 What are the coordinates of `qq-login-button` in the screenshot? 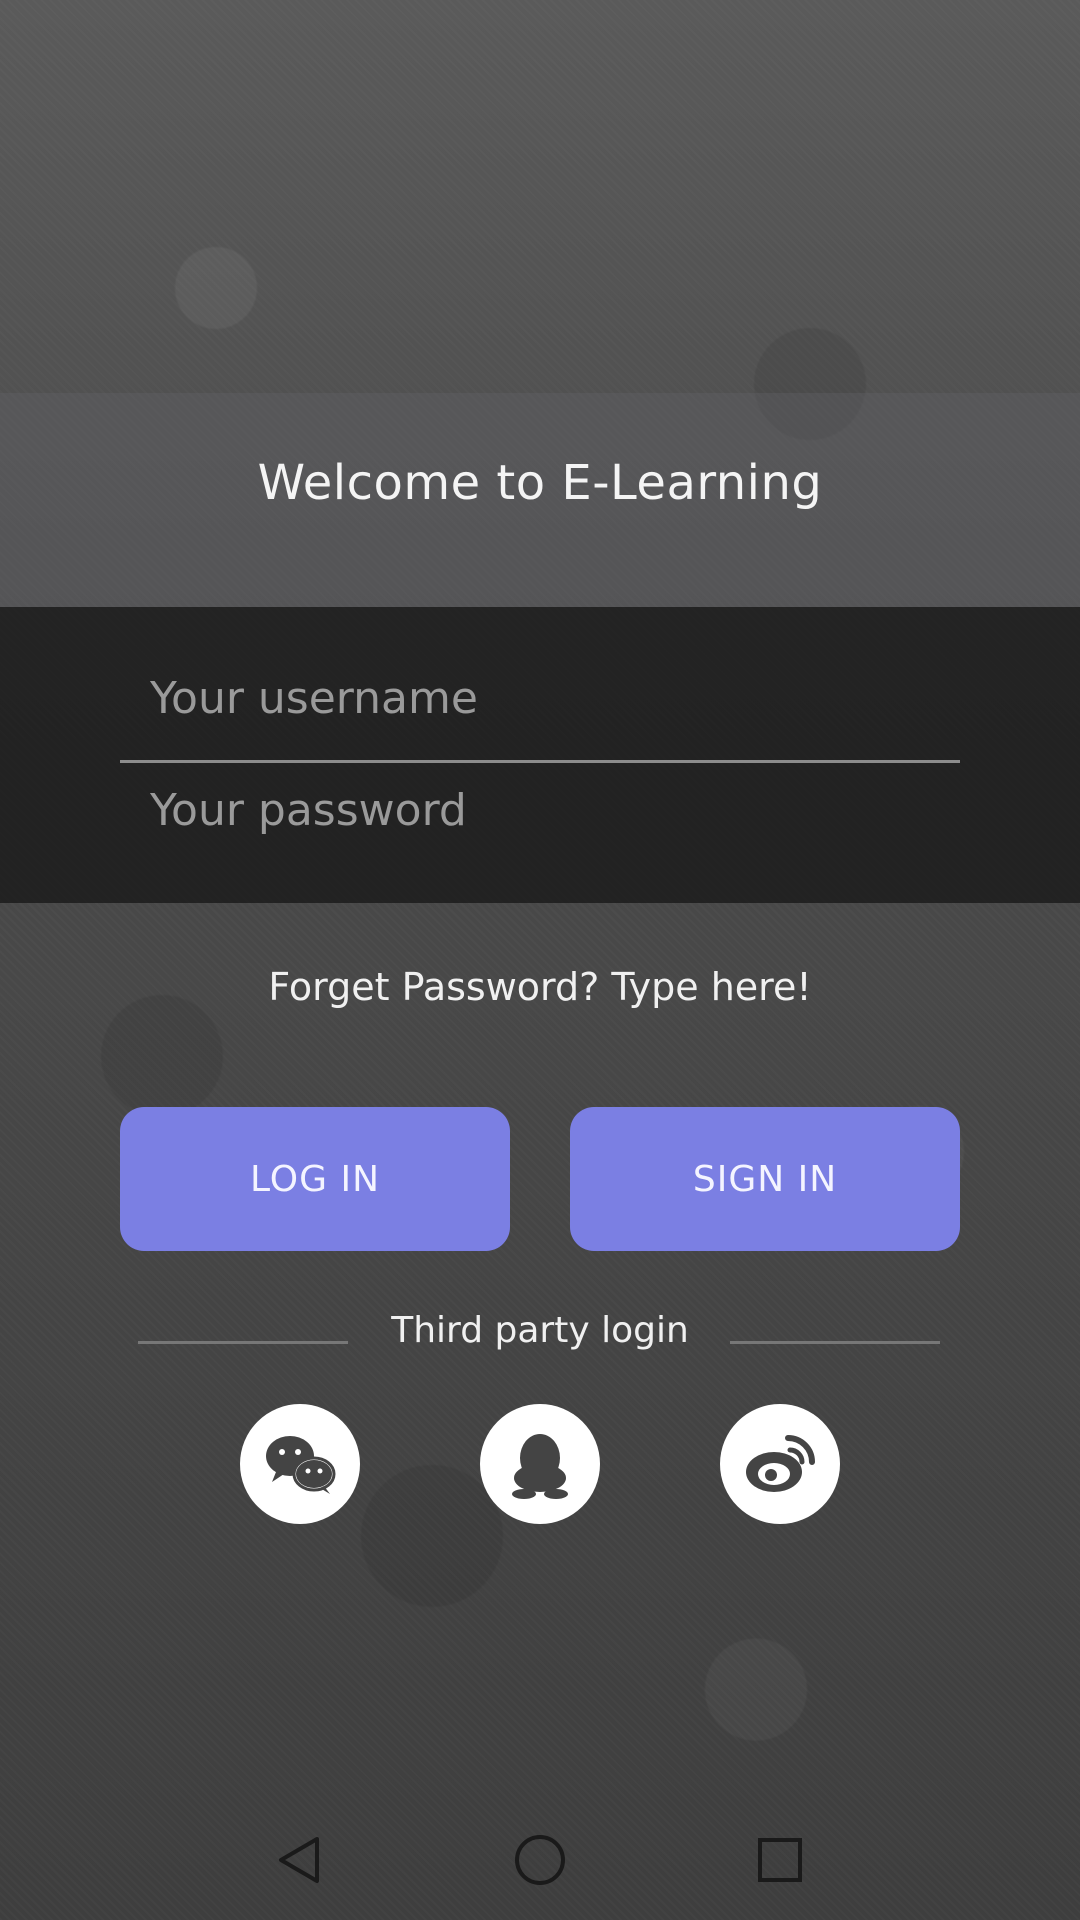 It's located at (540, 1464).